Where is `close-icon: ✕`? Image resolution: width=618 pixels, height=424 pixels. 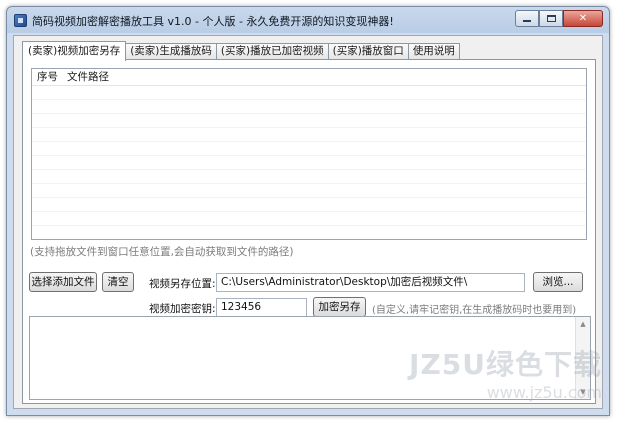
close-icon: ✕ is located at coordinates (583, 18).